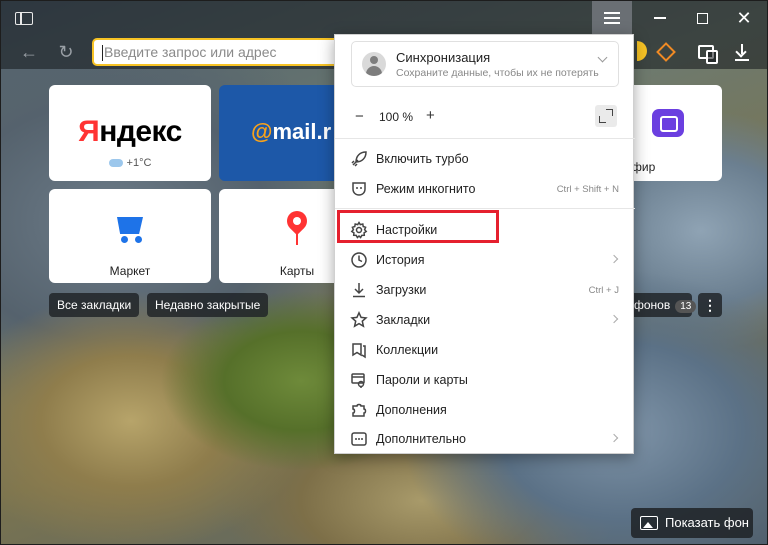  Describe the element at coordinates (497, 73) in the screenshot. I see `sync-subtitle: Сохраните данные, чтобы их не потерять` at that location.